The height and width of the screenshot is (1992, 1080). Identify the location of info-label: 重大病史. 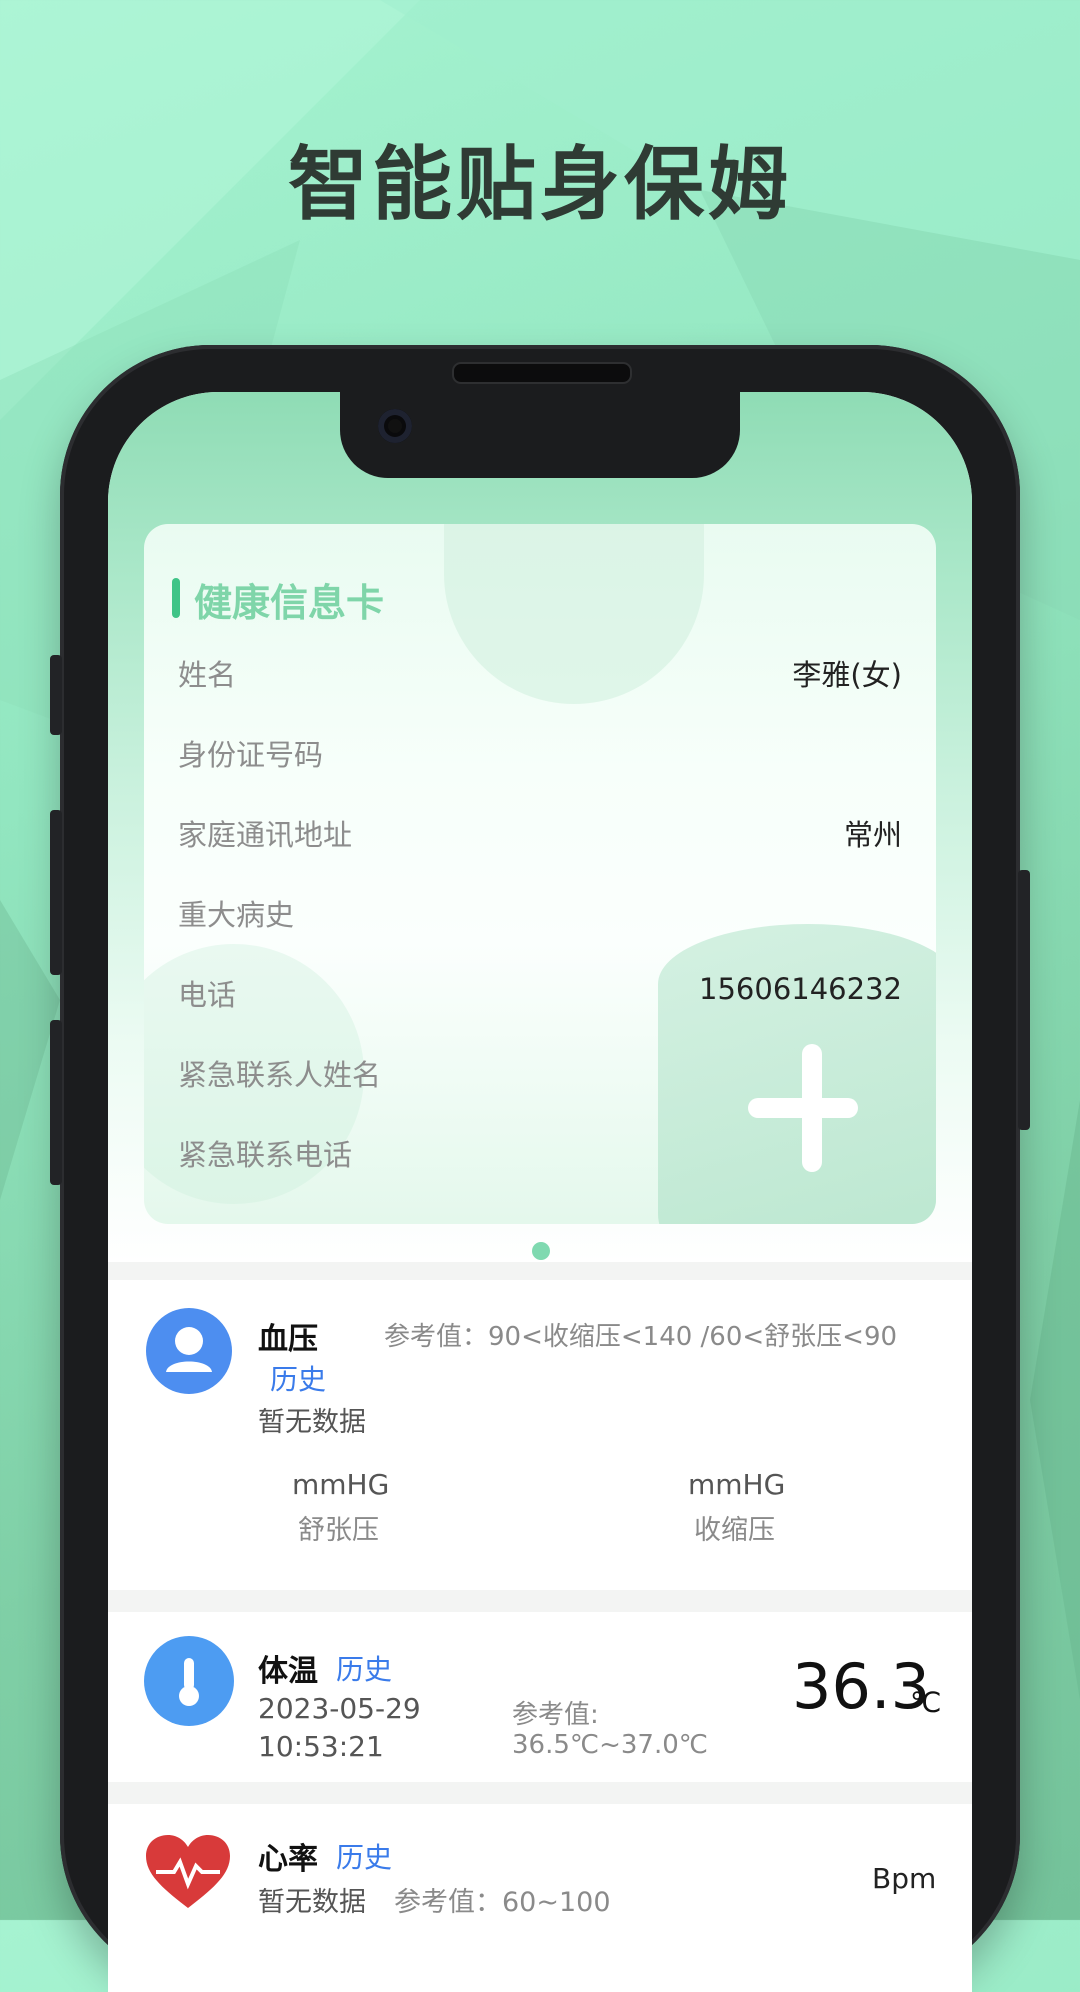
(236, 915).